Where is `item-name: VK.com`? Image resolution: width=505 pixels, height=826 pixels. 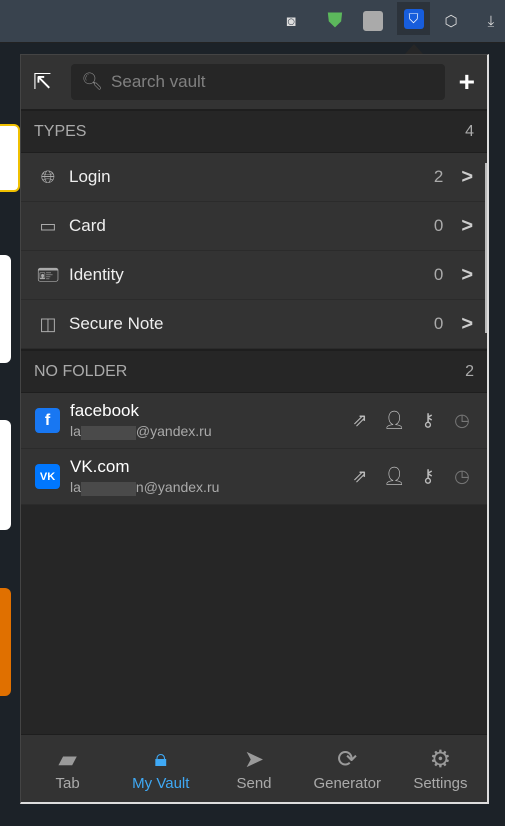
item-name: VK.com is located at coordinates (100, 467).